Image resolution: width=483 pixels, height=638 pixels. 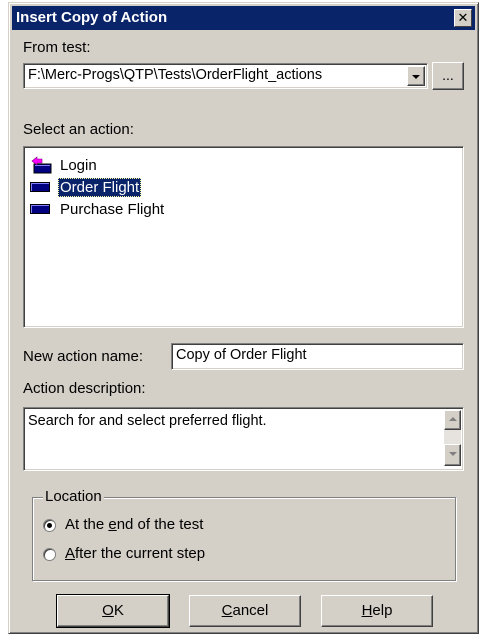 I want to click on select-action-label: Select an action:, so click(x=78, y=129).